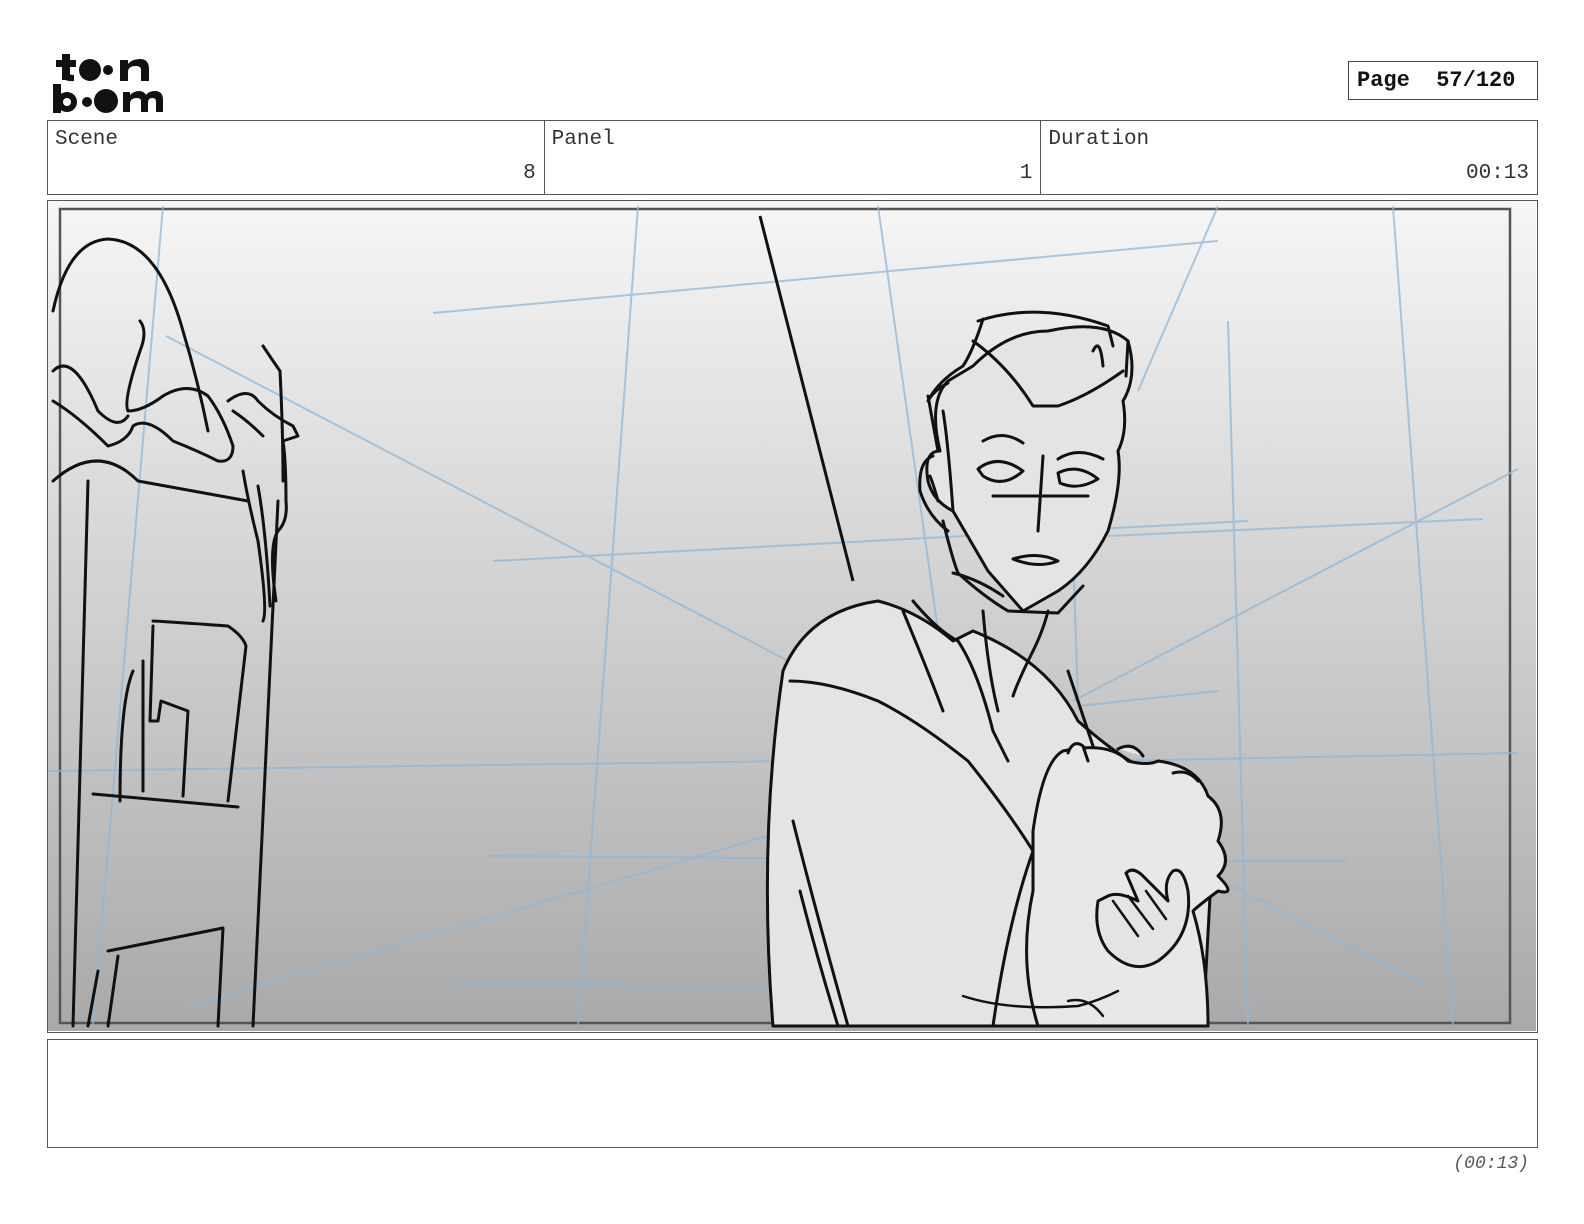 The width and height of the screenshot is (1584, 1224). What do you see at coordinates (1498, 173) in the screenshot?
I see `duration-value: 00:13` at bounding box center [1498, 173].